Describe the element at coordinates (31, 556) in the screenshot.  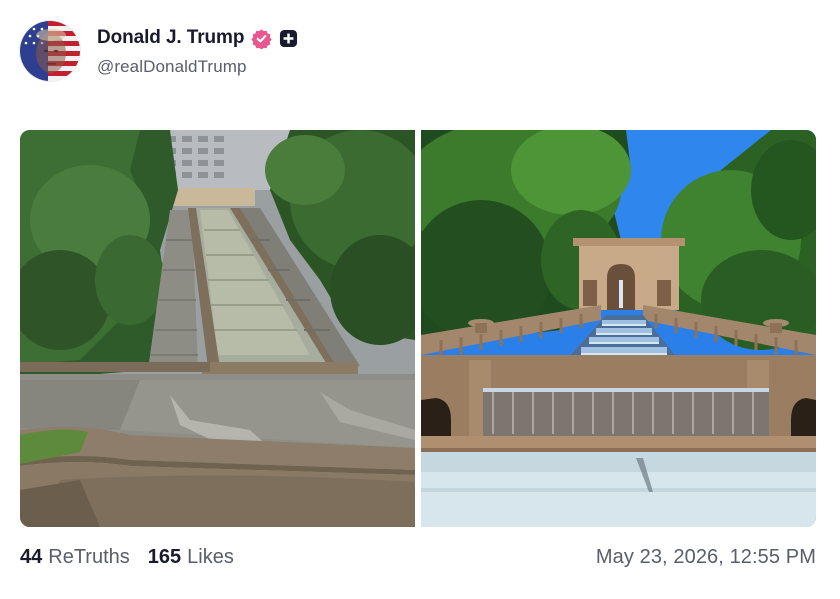
I see `retruths-count: 44` at that location.